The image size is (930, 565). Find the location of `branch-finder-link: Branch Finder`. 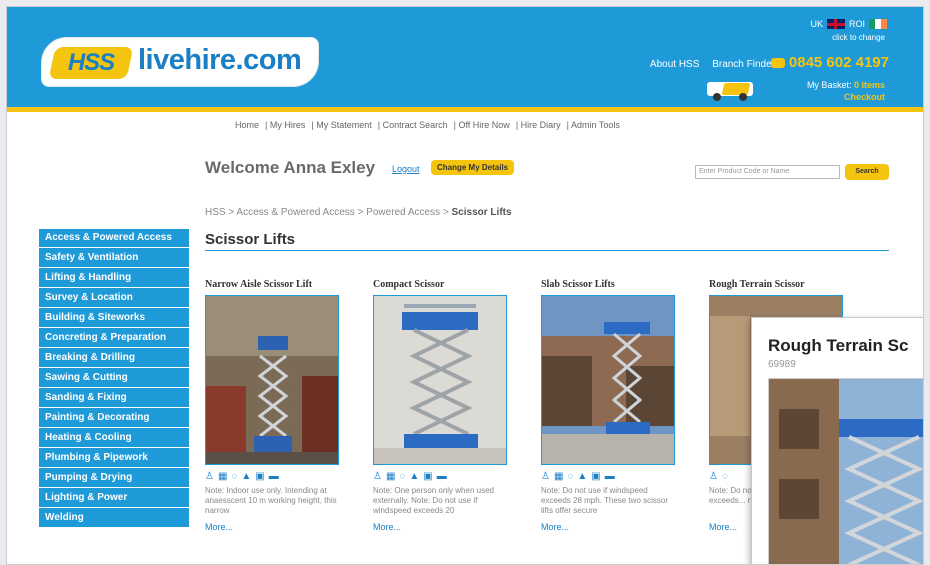

branch-finder-link: Branch Finder is located at coordinates (743, 64).